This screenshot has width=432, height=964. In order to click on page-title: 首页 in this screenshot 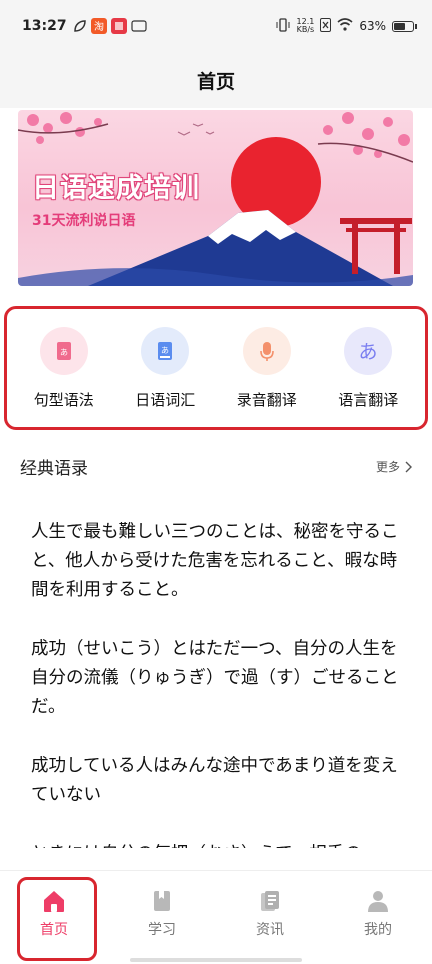, I will do `click(215, 81)`.